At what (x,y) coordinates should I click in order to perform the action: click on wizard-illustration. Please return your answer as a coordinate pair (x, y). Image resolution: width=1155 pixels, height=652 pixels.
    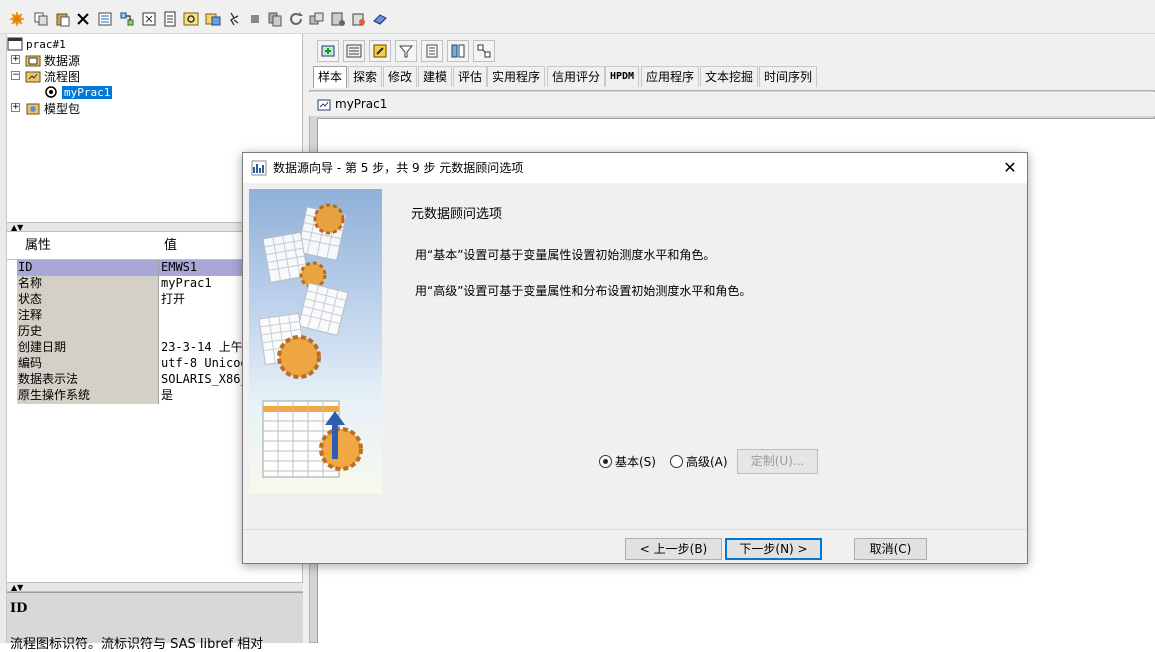
    Looking at the image, I should click on (315, 341).